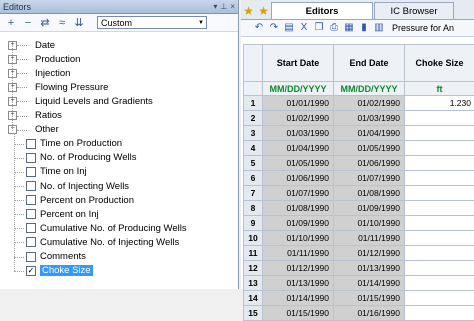  What do you see at coordinates (359, 163) in the screenshot?
I see `table-row: 501/05/199001/06/1990` at bounding box center [359, 163].